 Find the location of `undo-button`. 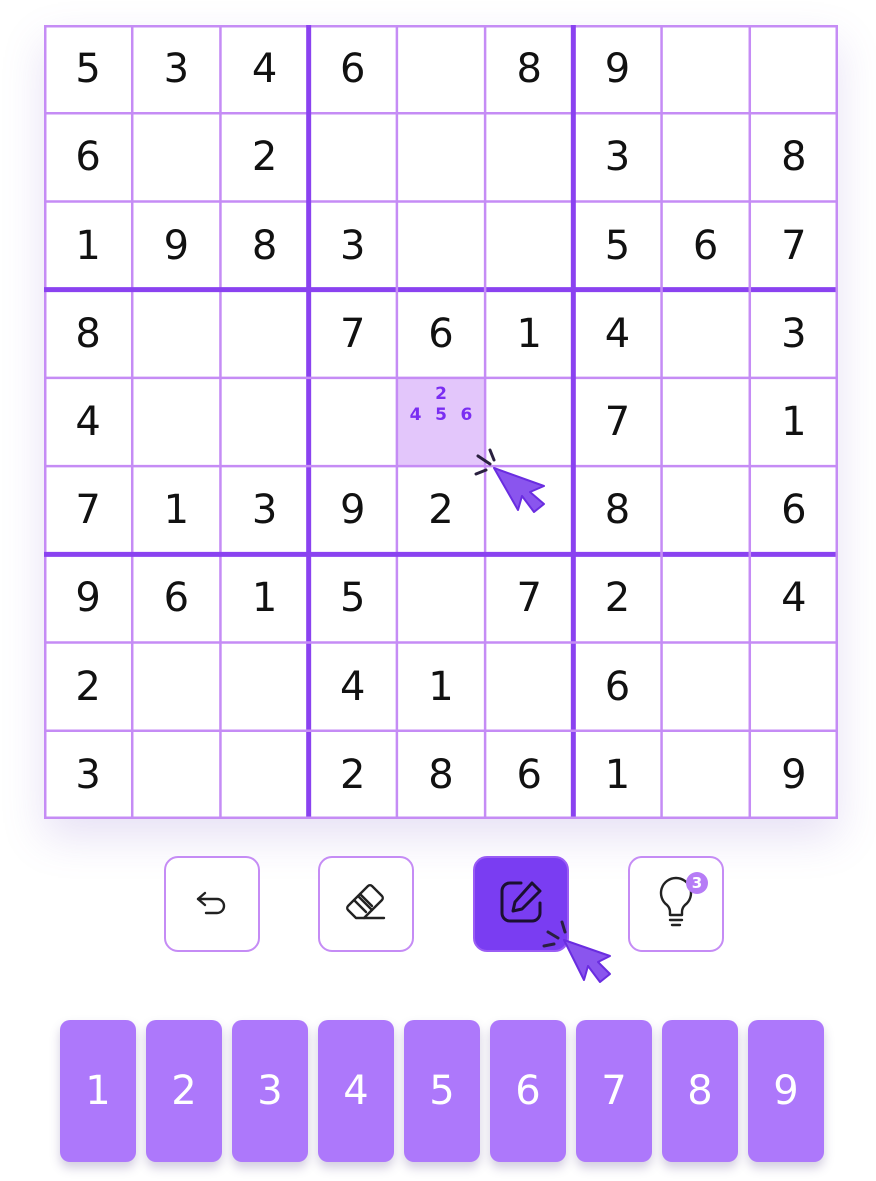

undo-button is located at coordinates (212, 904).